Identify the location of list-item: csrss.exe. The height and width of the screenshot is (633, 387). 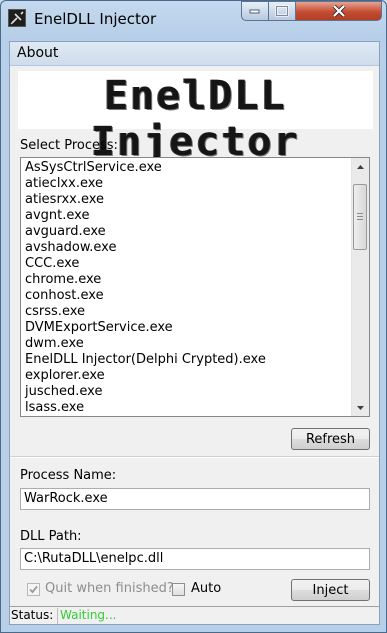
(186, 312).